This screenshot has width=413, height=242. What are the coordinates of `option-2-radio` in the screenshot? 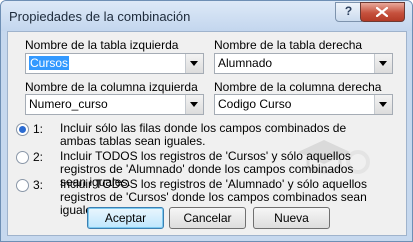 It's located at (22, 157).